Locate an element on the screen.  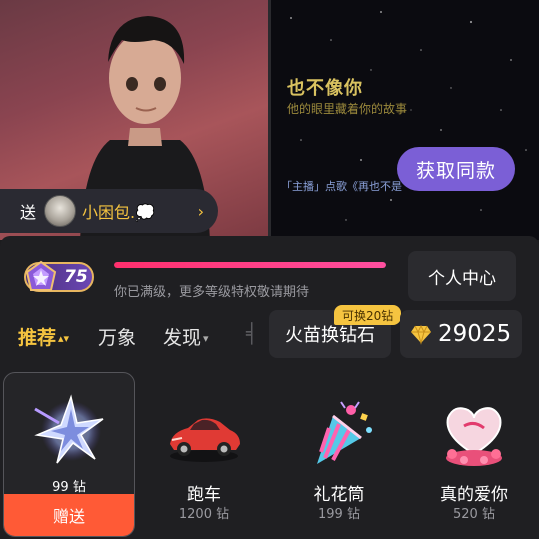
gift-recipient-selector: 送 小困包.💭 › is located at coordinates (109, 211).